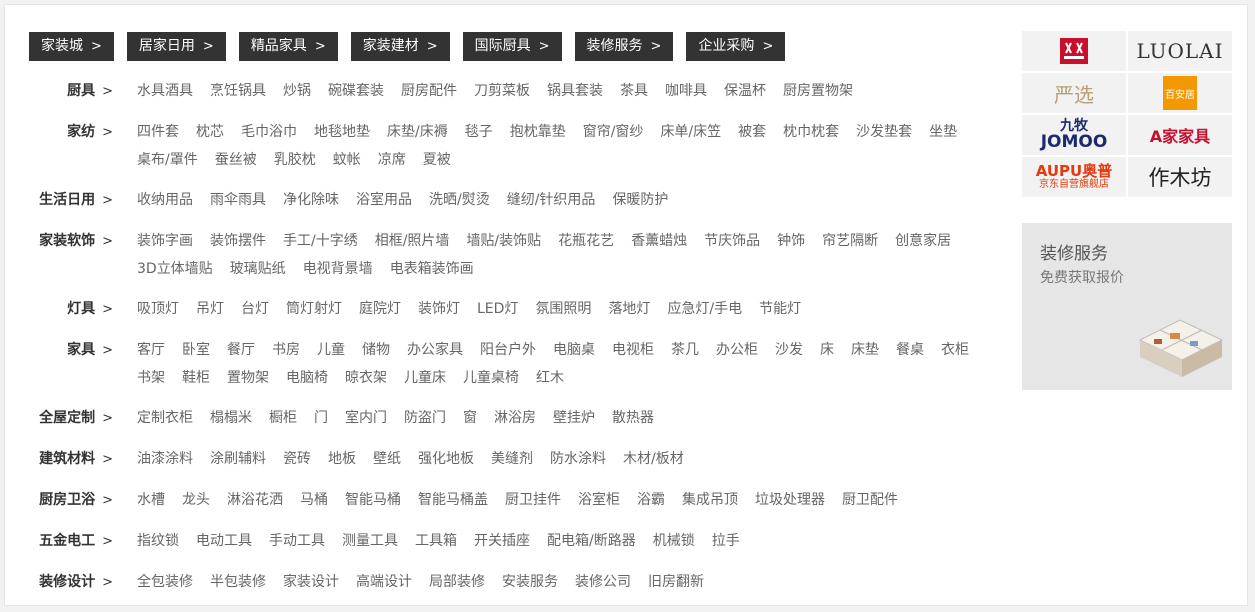 This screenshot has width=1255, height=612. Describe the element at coordinates (167, 160) in the screenshot. I see `subcategory-link: 桌布/罩件` at that location.